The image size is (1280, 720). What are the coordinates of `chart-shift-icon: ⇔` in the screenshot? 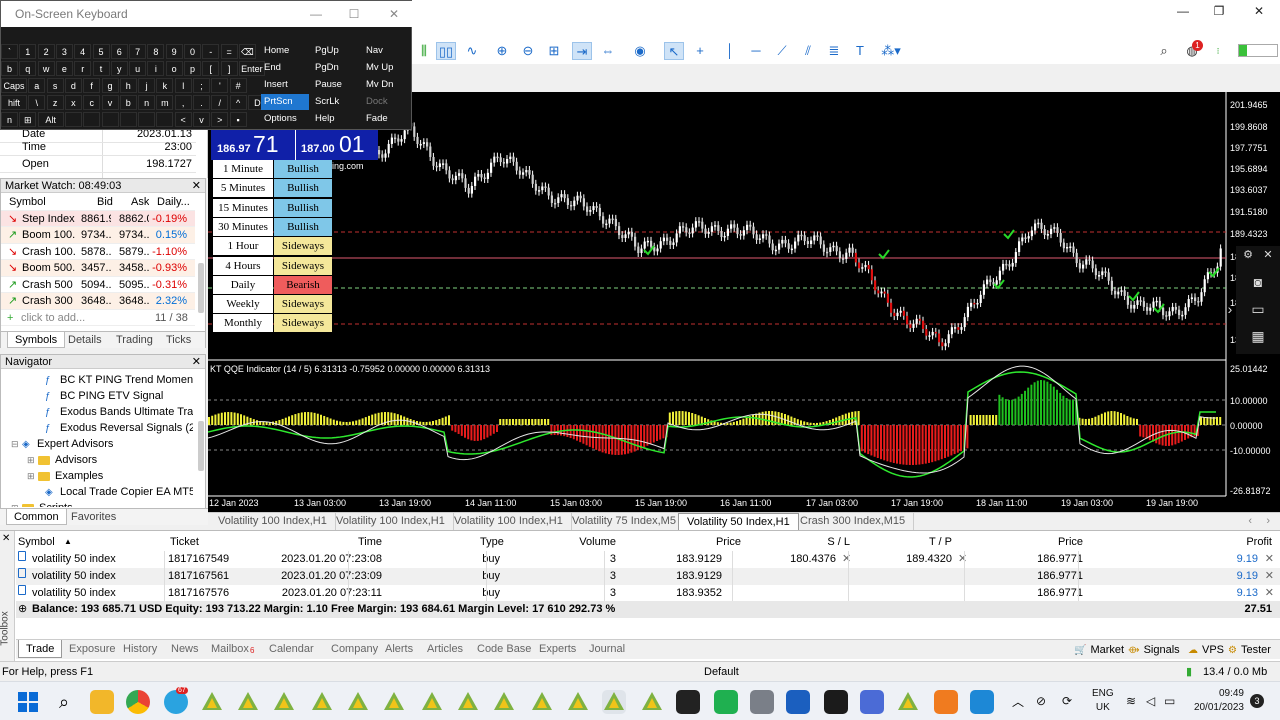 It's located at (608, 51).